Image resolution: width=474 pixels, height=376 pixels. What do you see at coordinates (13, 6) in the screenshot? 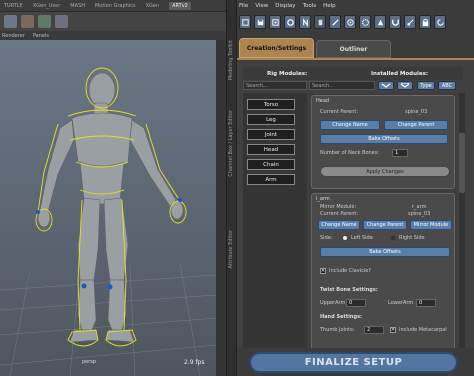
I see `shelf-tab-turtle: TURTLE` at bounding box center [13, 6].